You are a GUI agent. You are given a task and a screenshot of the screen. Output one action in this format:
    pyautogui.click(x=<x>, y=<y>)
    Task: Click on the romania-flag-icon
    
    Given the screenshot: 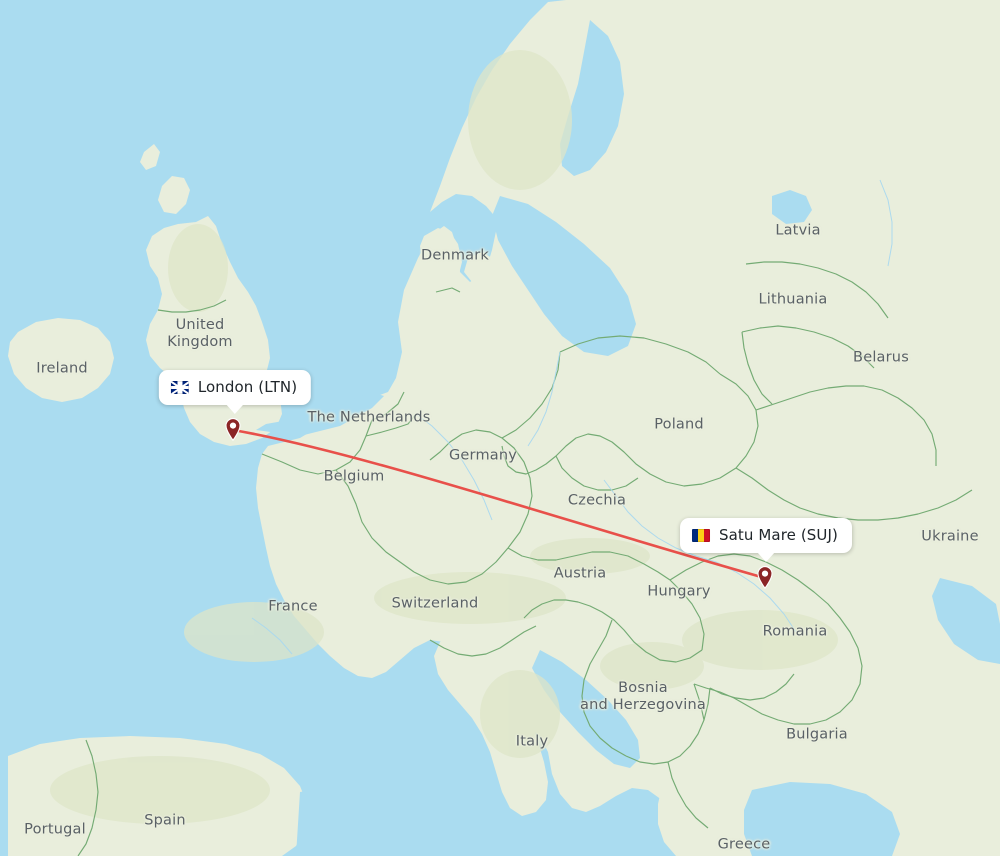 What is the action you would take?
    pyautogui.click(x=701, y=535)
    